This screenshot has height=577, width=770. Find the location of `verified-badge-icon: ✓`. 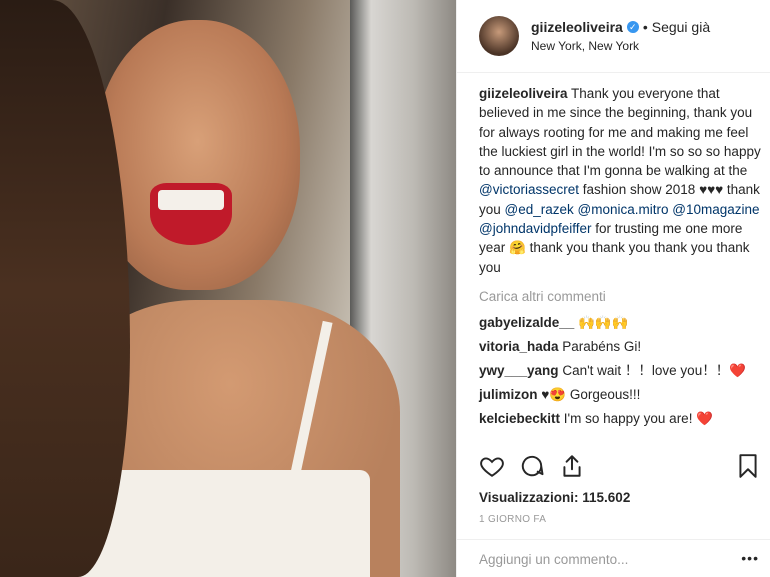

verified-badge-icon: ✓ is located at coordinates (632, 27).